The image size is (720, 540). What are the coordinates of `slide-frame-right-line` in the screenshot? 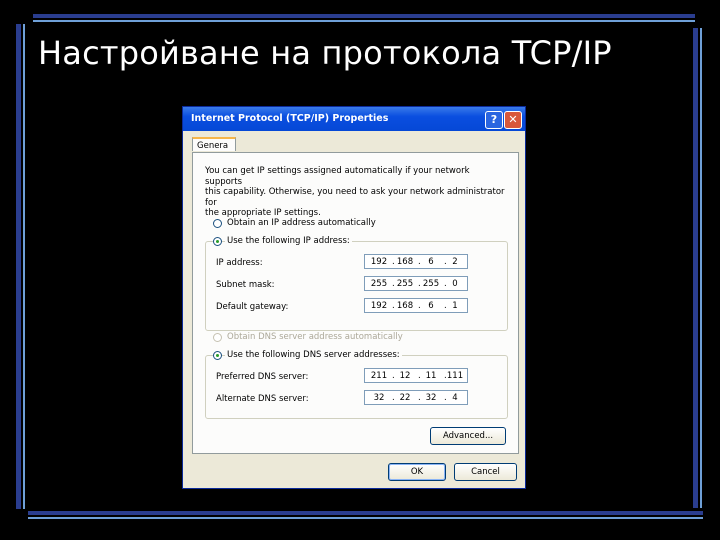 It's located at (701, 268).